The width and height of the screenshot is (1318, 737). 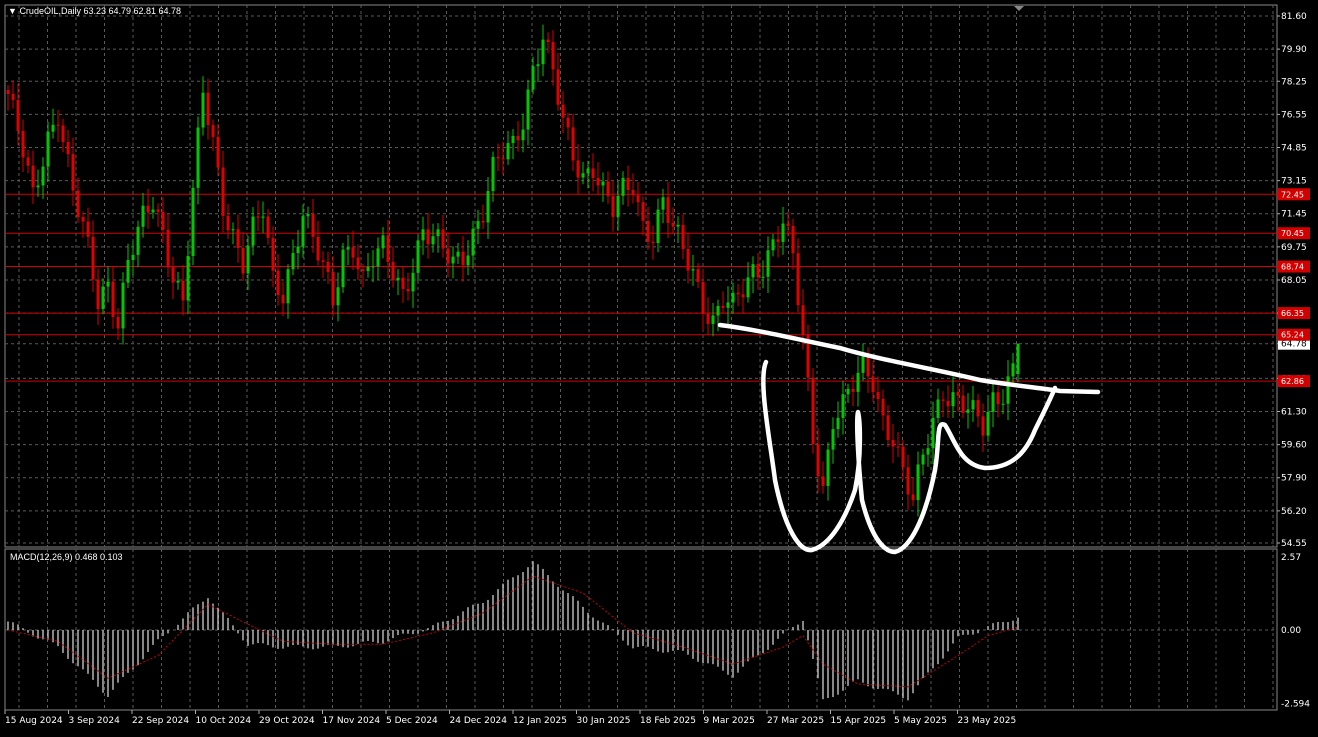 What do you see at coordinates (1294, 544) in the screenshot?
I see `price-tick-label: 54.55` at bounding box center [1294, 544].